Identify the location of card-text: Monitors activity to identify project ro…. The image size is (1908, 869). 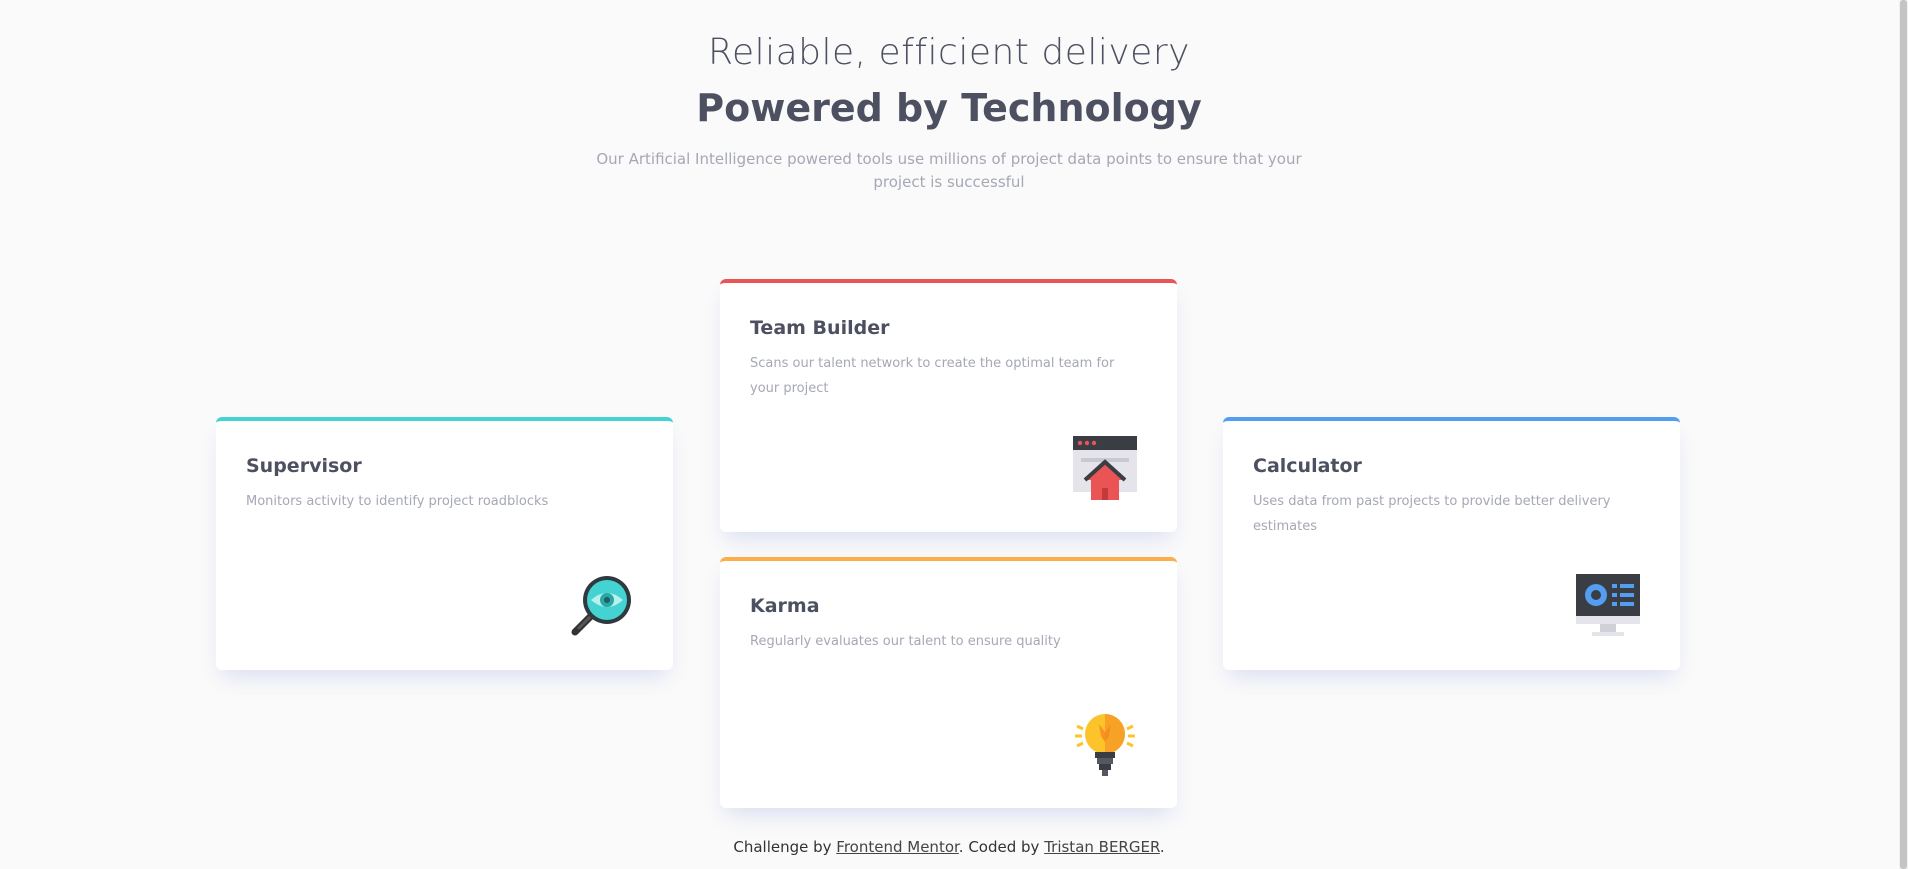
(397, 501).